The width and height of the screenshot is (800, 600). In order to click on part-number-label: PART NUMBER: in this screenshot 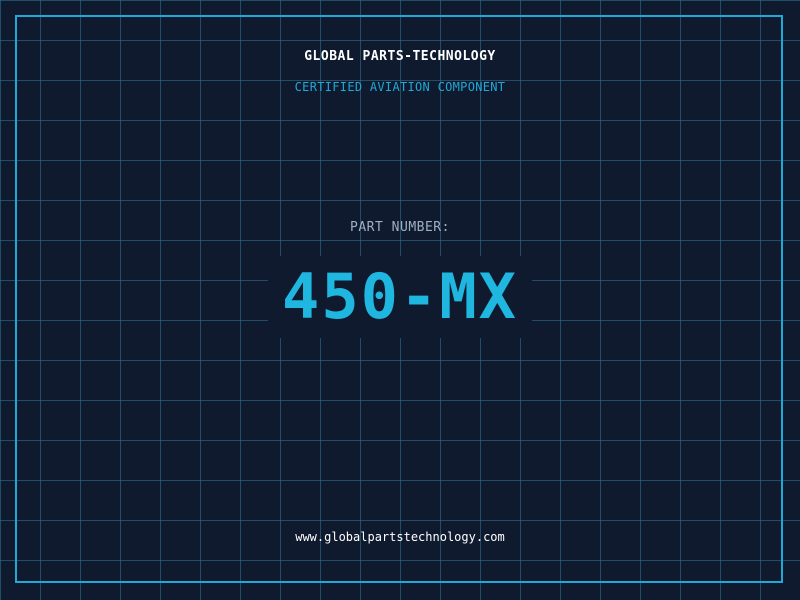, I will do `click(400, 227)`.